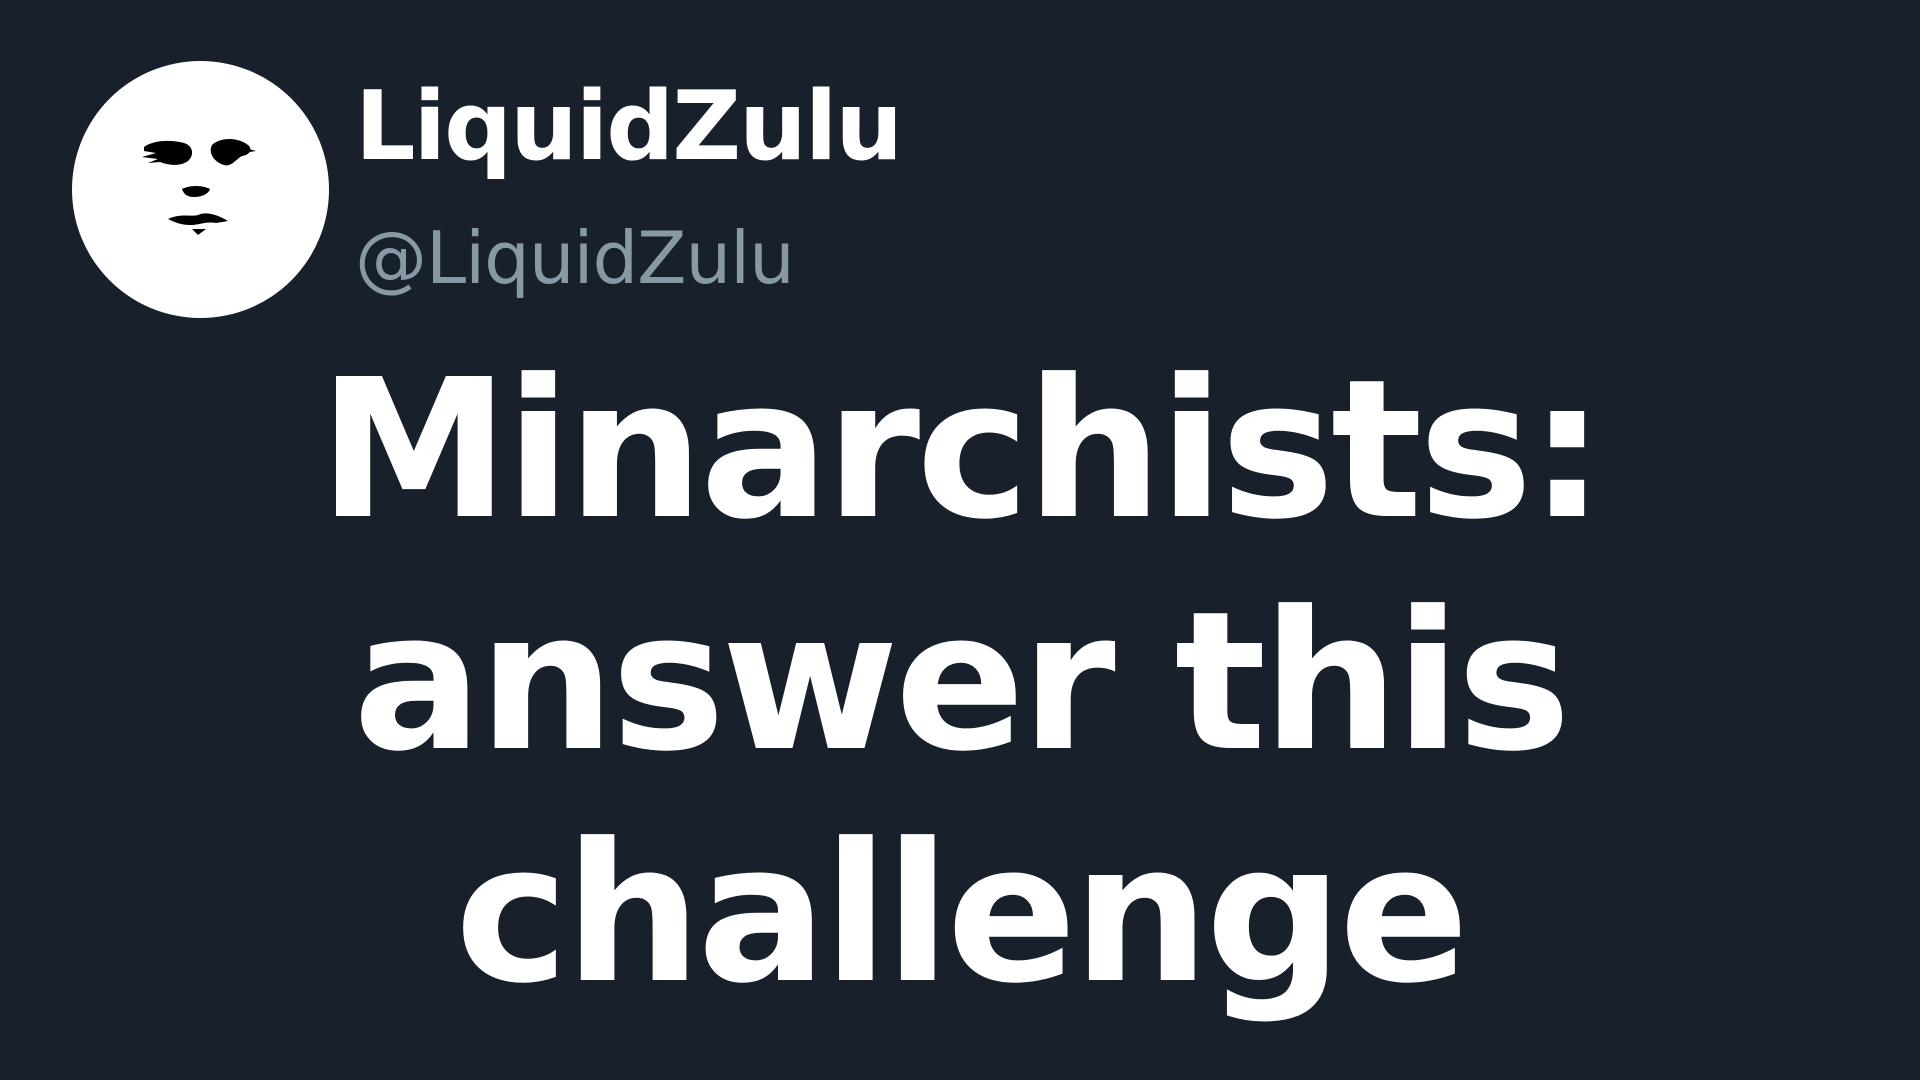 The height and width of the screenshot is (1080, 1920). I want to click on headline-line-3: challenge, so click(961, 914).